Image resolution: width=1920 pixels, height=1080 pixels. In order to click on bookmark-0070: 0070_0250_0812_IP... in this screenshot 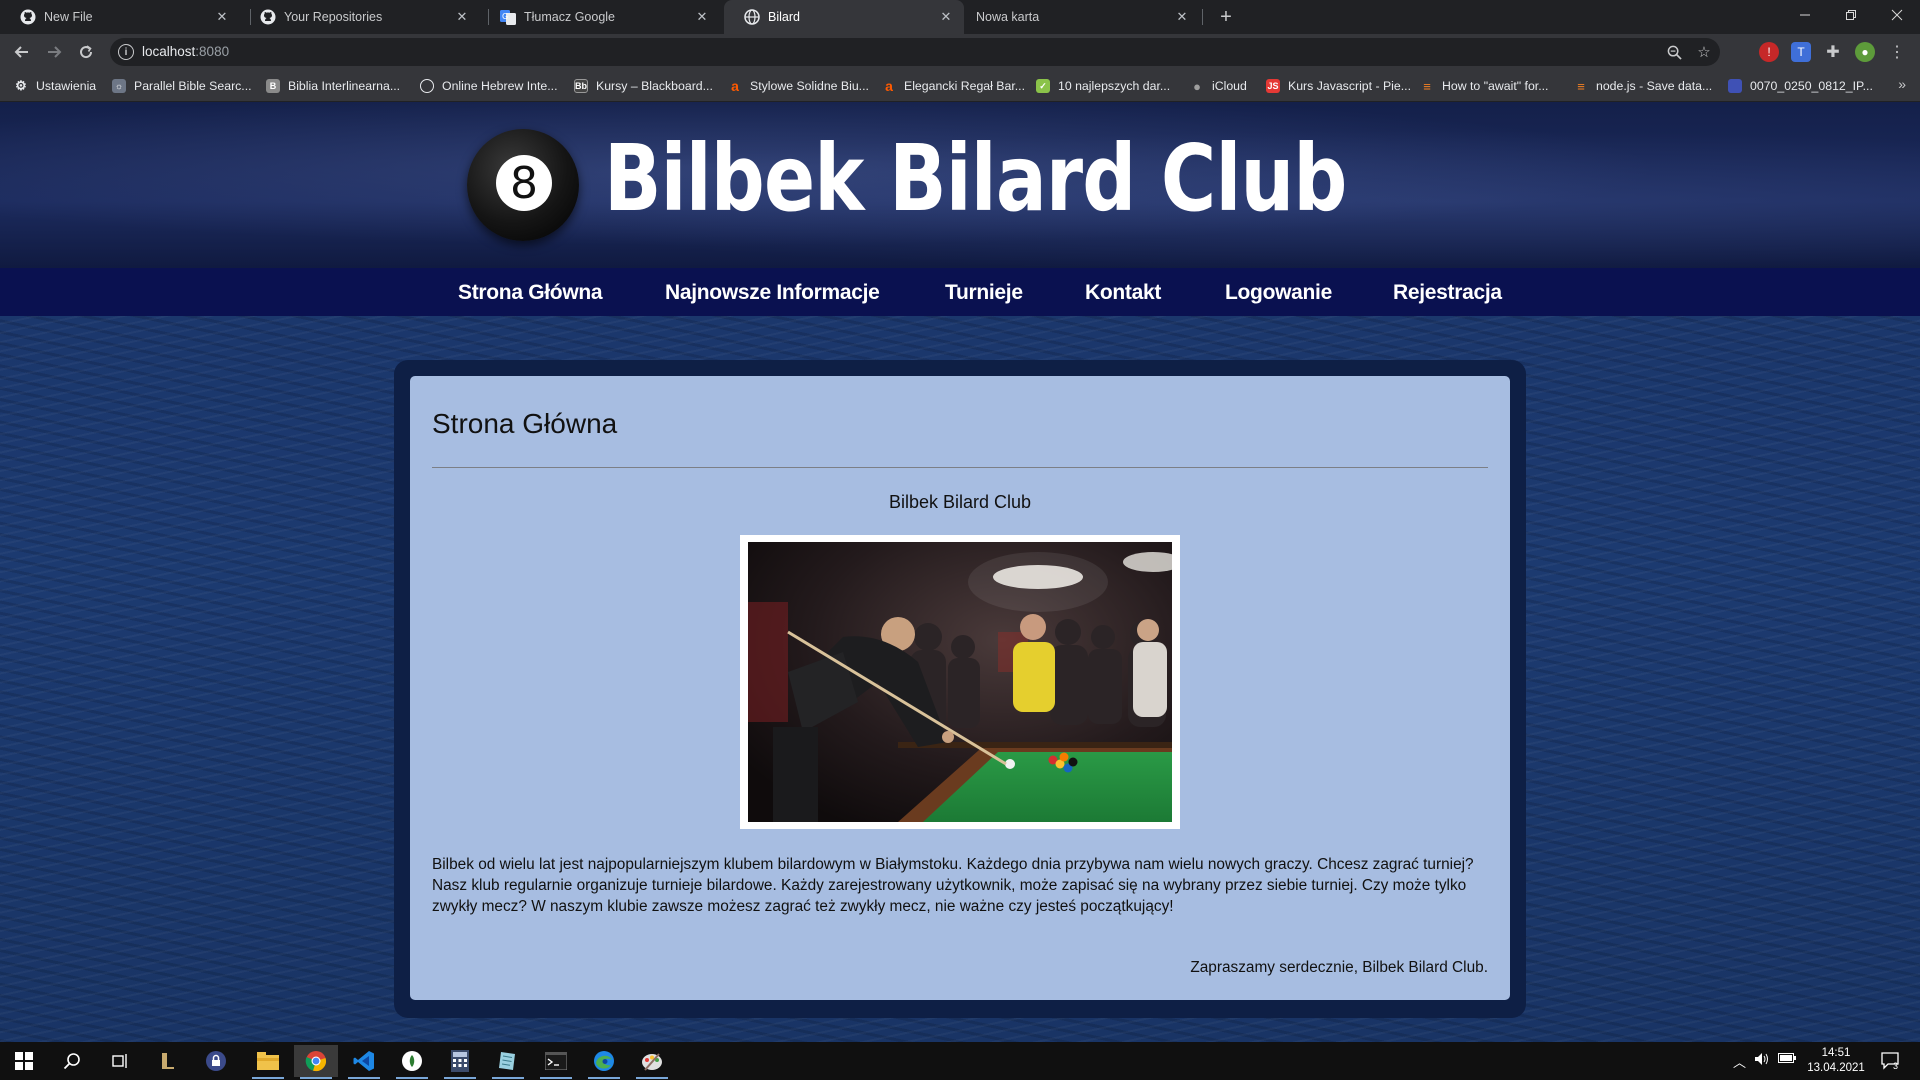, I will do `click(1800, 86)`.